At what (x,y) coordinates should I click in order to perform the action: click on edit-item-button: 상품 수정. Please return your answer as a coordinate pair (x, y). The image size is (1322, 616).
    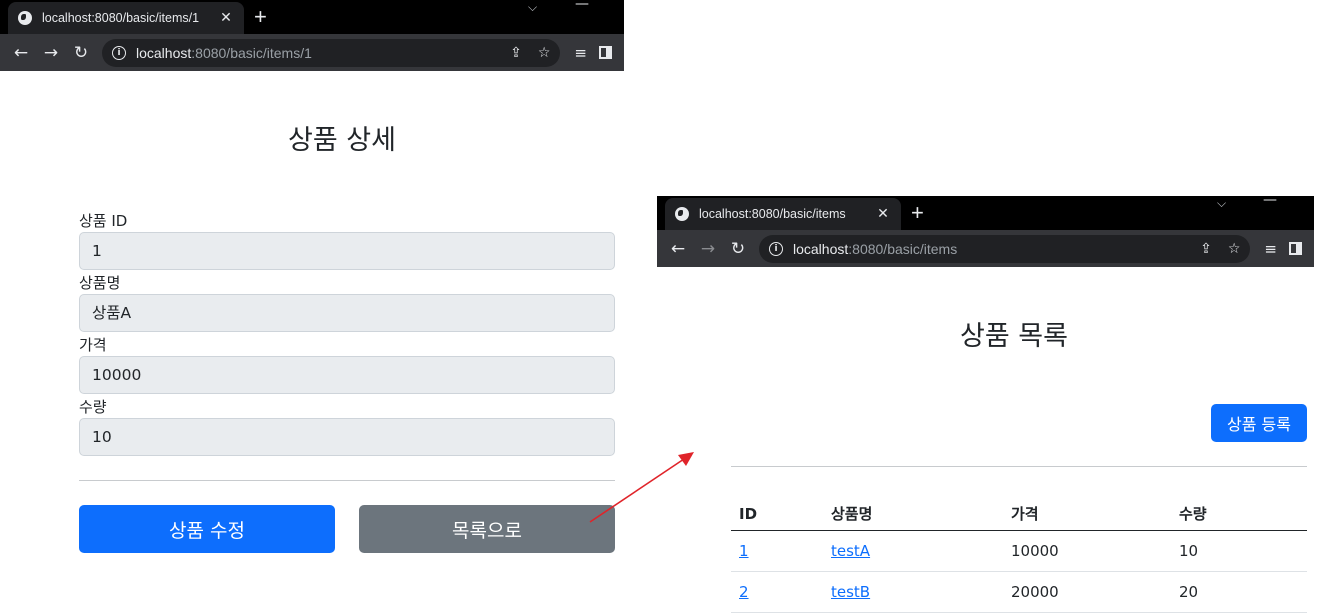
    Looking at the image, I should click on (207, 529).